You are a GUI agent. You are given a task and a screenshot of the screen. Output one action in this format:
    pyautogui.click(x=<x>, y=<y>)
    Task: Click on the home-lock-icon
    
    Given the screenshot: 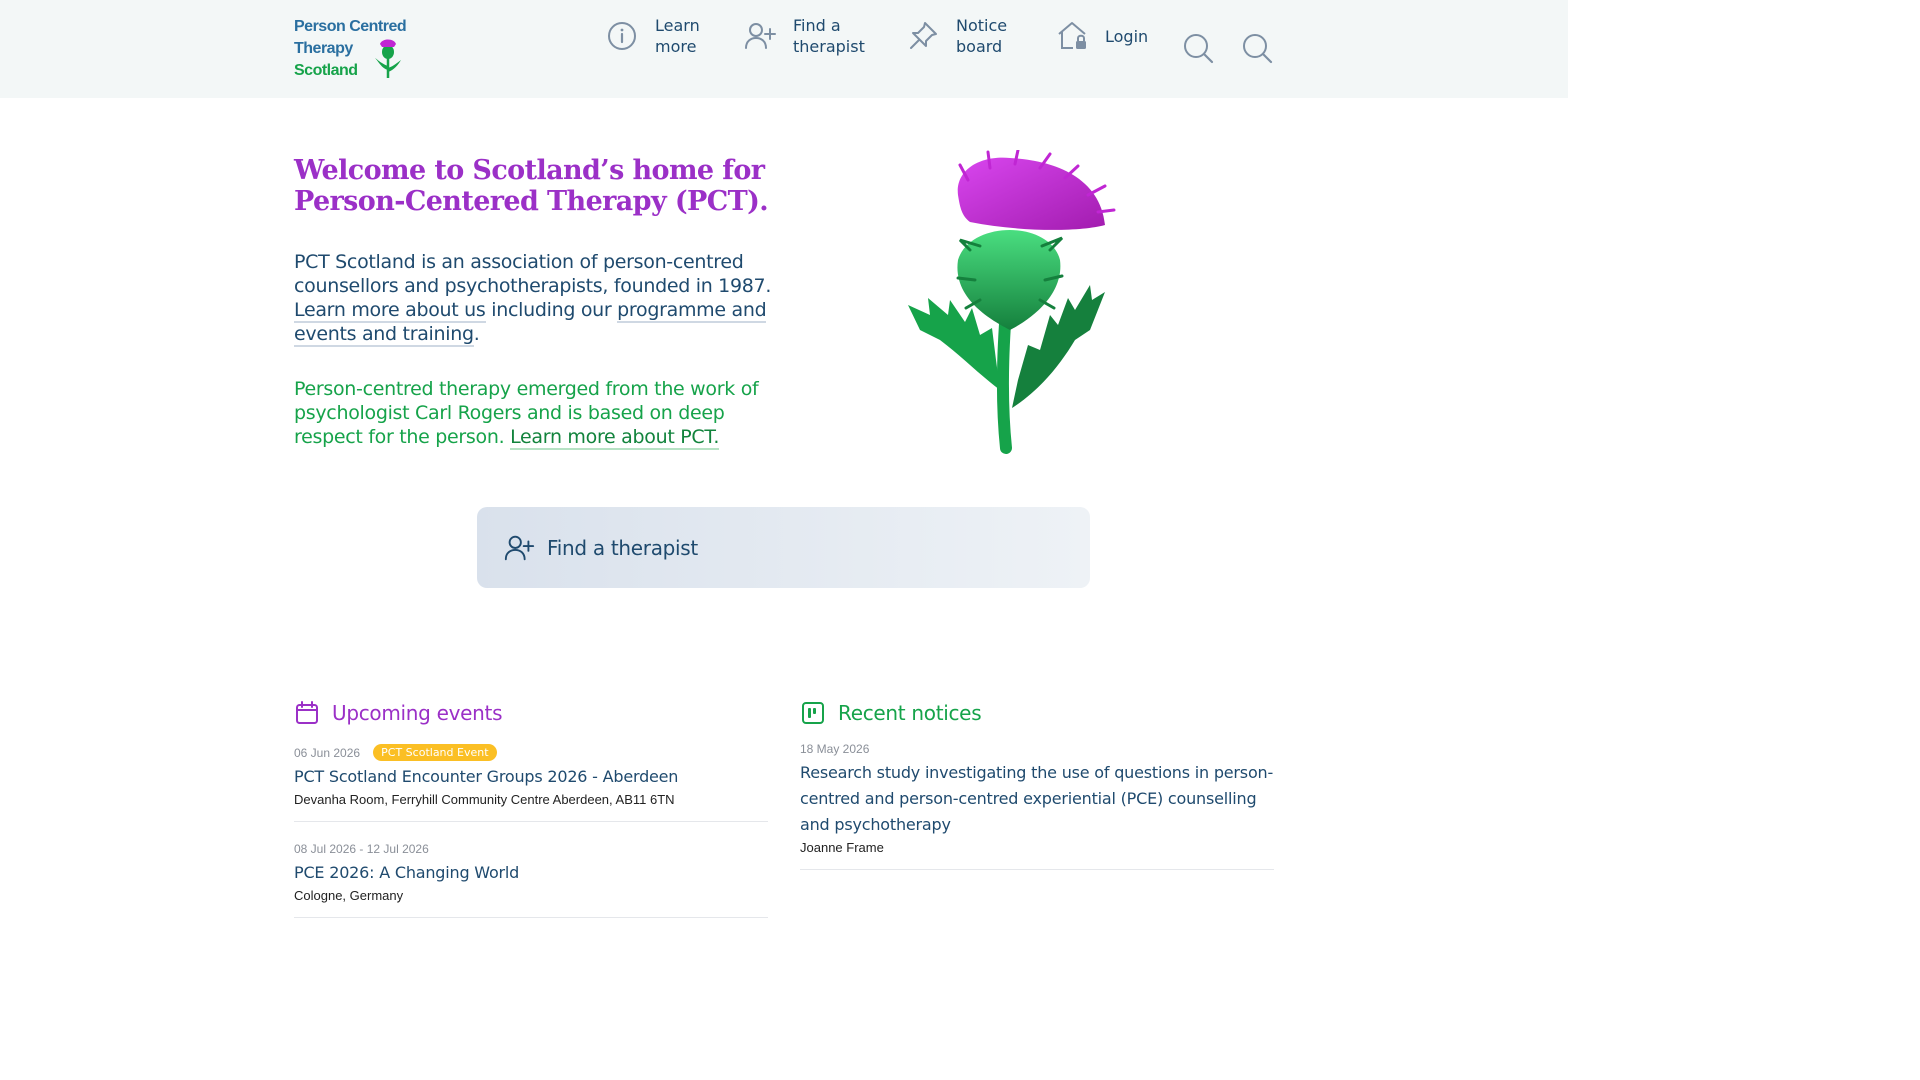 What is the action you would take?
    pyautogui.click(x=1072, y=35)
    